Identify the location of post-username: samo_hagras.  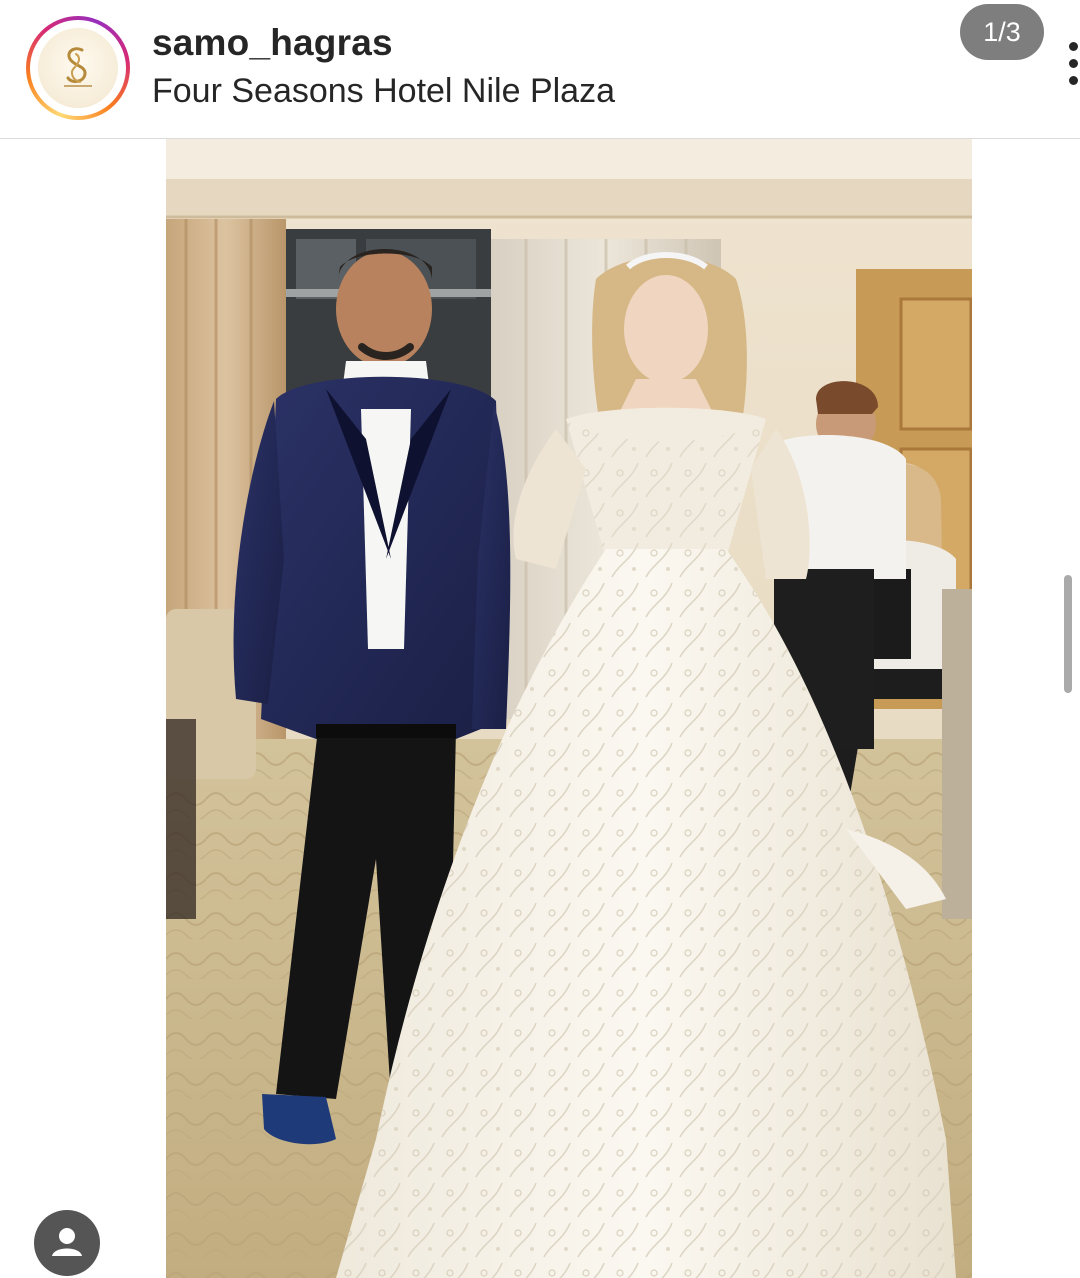
(272, 43).